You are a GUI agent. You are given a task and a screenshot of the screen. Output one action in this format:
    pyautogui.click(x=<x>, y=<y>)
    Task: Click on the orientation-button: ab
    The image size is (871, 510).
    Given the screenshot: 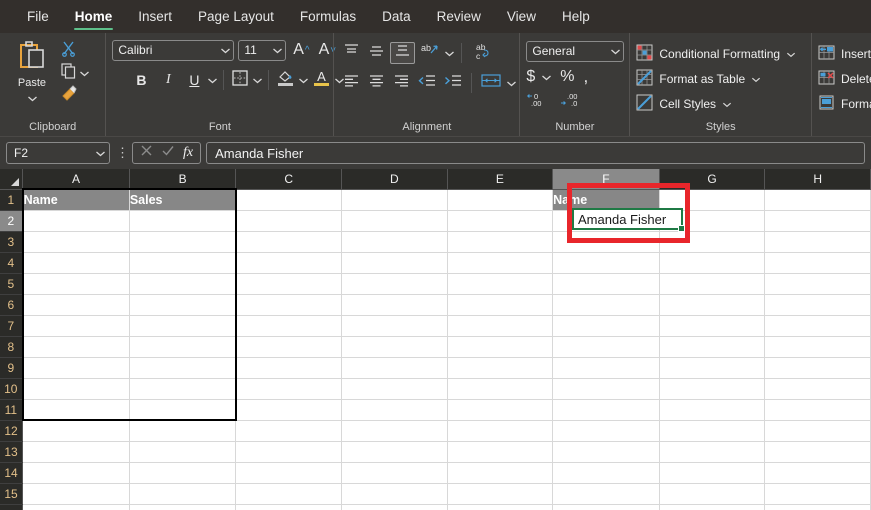 What is the action you would take?
    pyautogui.click(x=429, y=53)
    